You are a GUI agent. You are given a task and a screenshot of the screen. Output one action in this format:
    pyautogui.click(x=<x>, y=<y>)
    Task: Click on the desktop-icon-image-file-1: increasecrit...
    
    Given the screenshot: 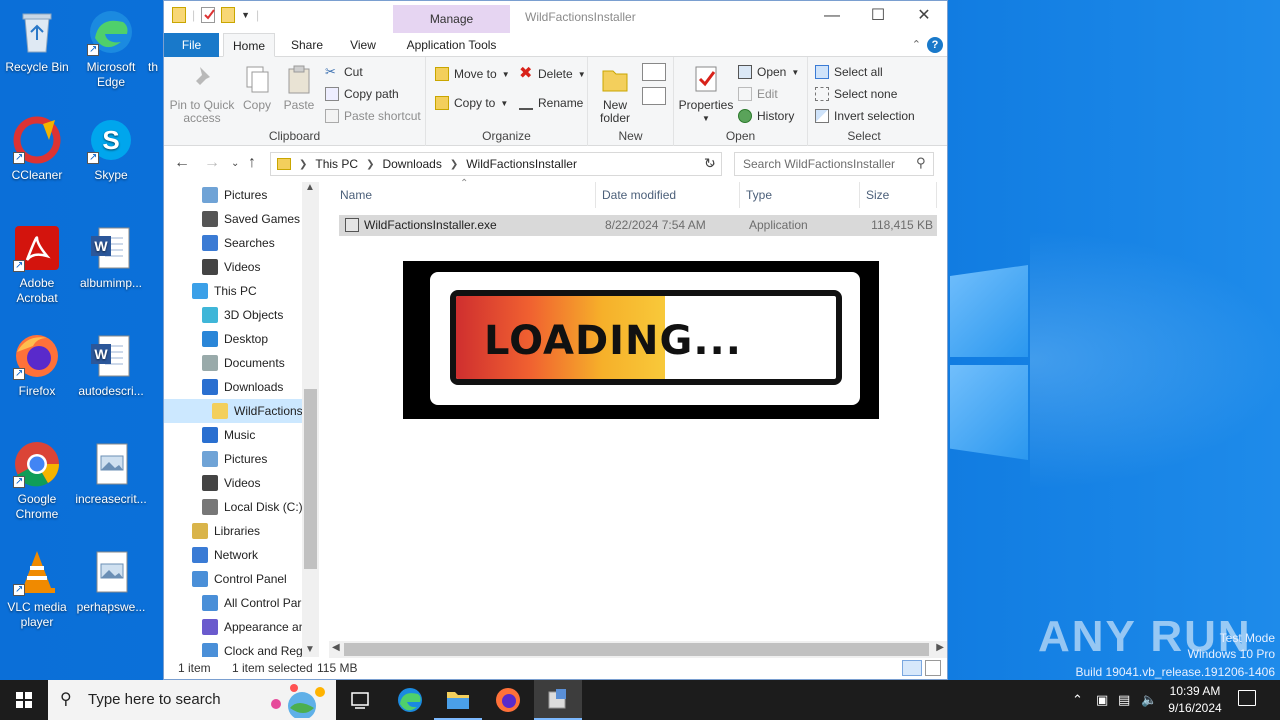 What is the action you would take?
    pyautogui.click(x=111, y=473)
    